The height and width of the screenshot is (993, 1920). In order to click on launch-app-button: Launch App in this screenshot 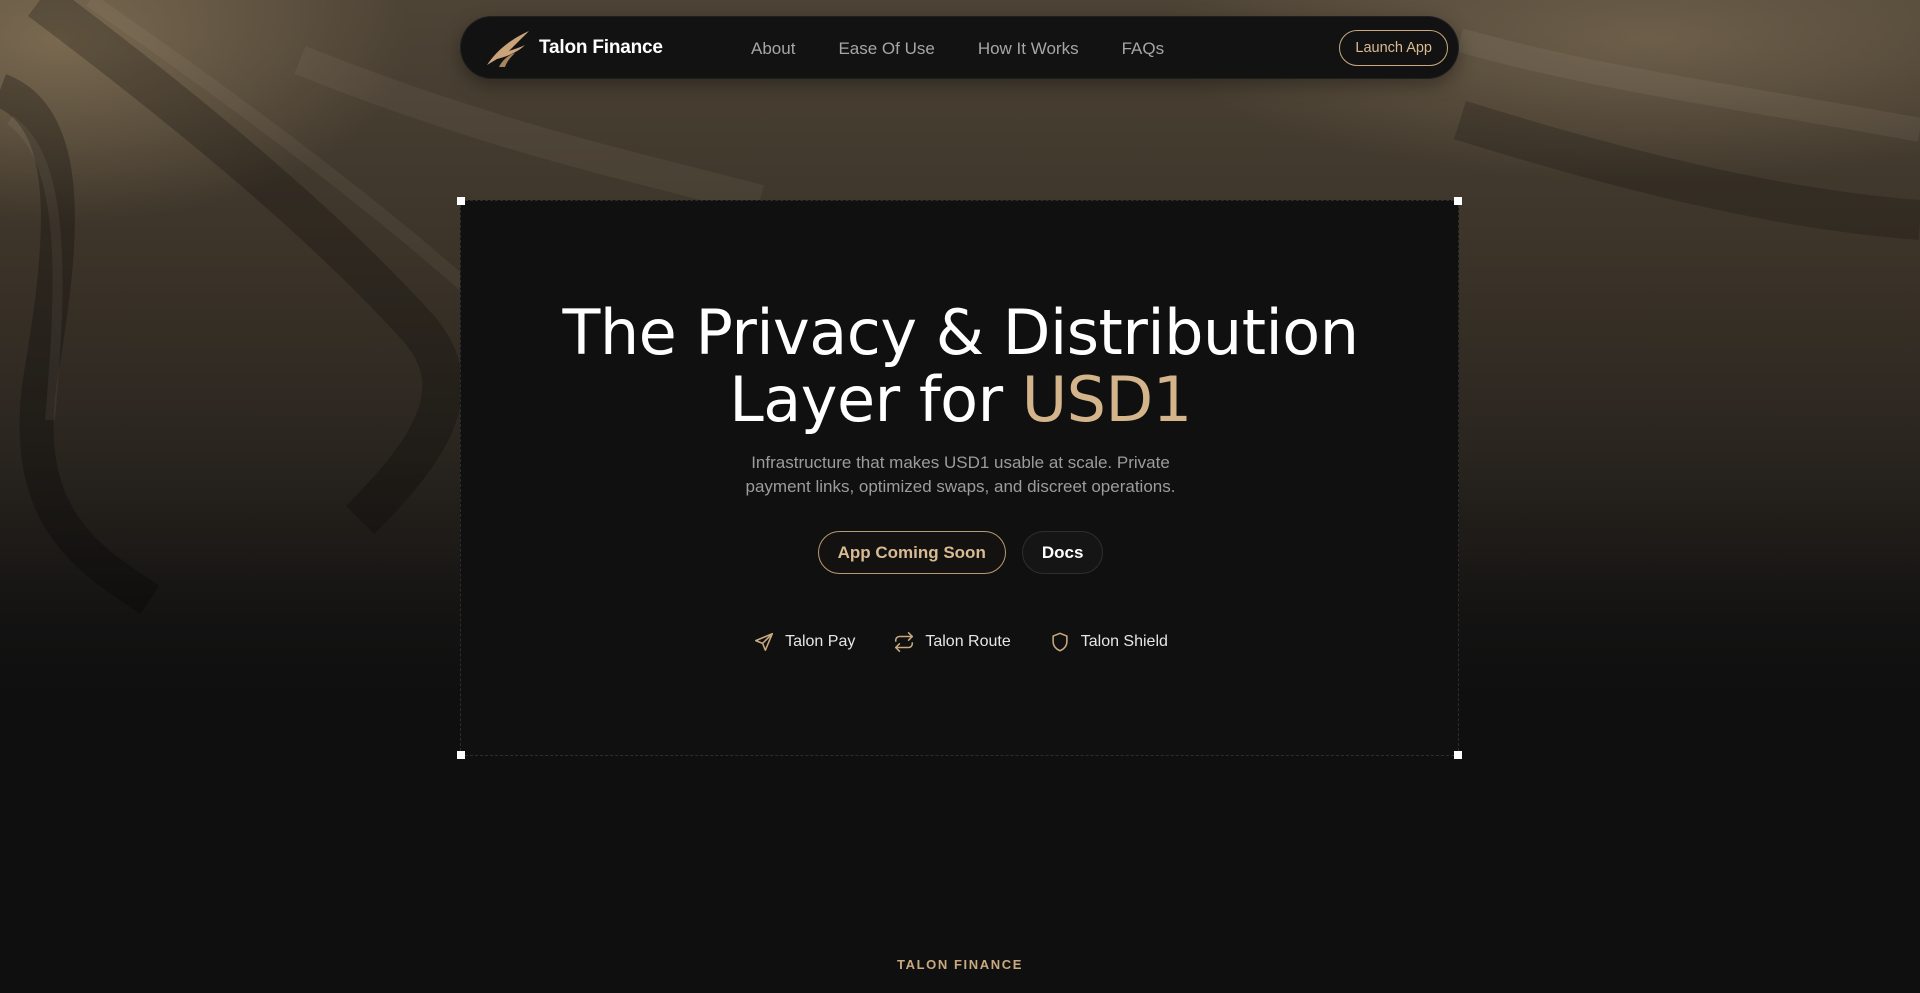, I will do `click(1393, 48)`.